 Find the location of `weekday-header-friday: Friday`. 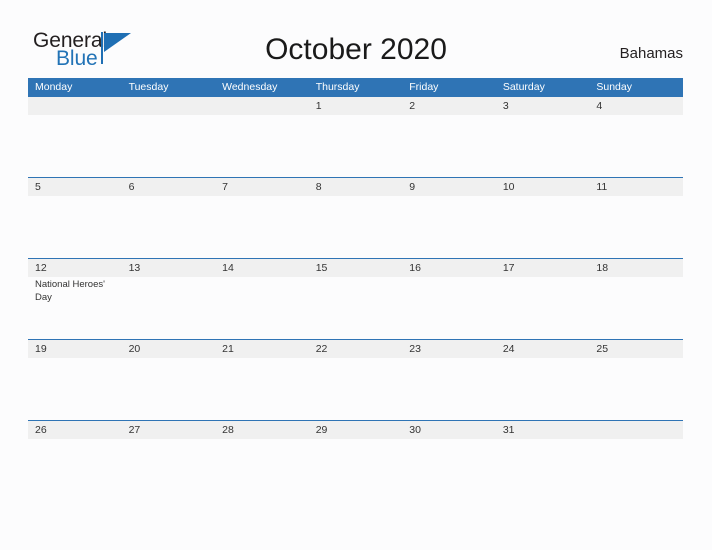

weekday-header-friday: Friday is located at coordinates (424, 87).